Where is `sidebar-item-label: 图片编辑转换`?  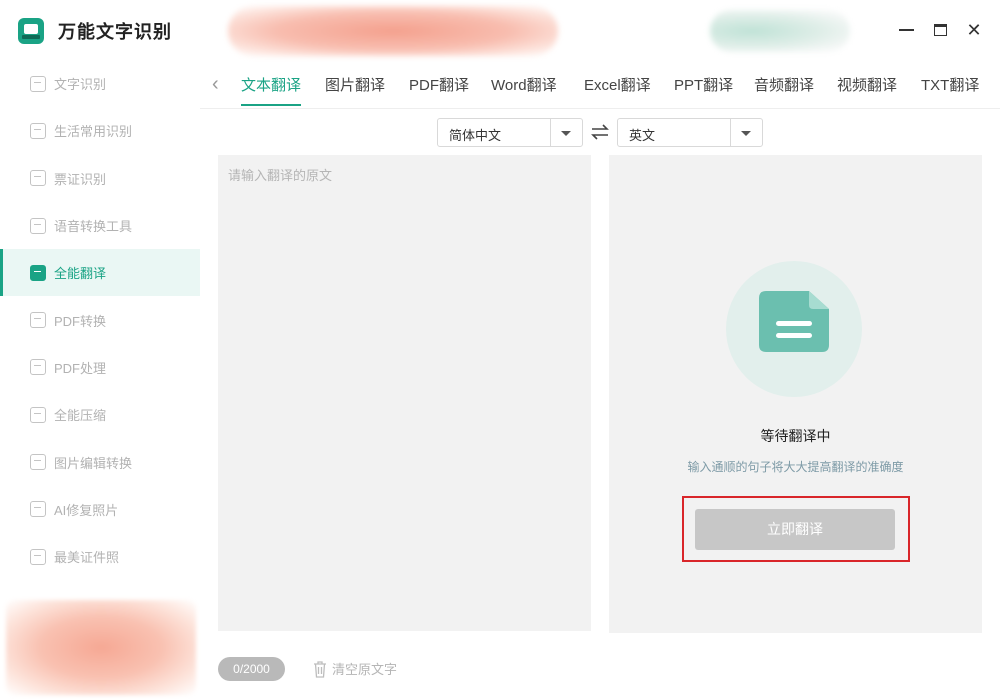
sidebar-item-label: 图片编辑转换 is located at coordinates (93, 463).